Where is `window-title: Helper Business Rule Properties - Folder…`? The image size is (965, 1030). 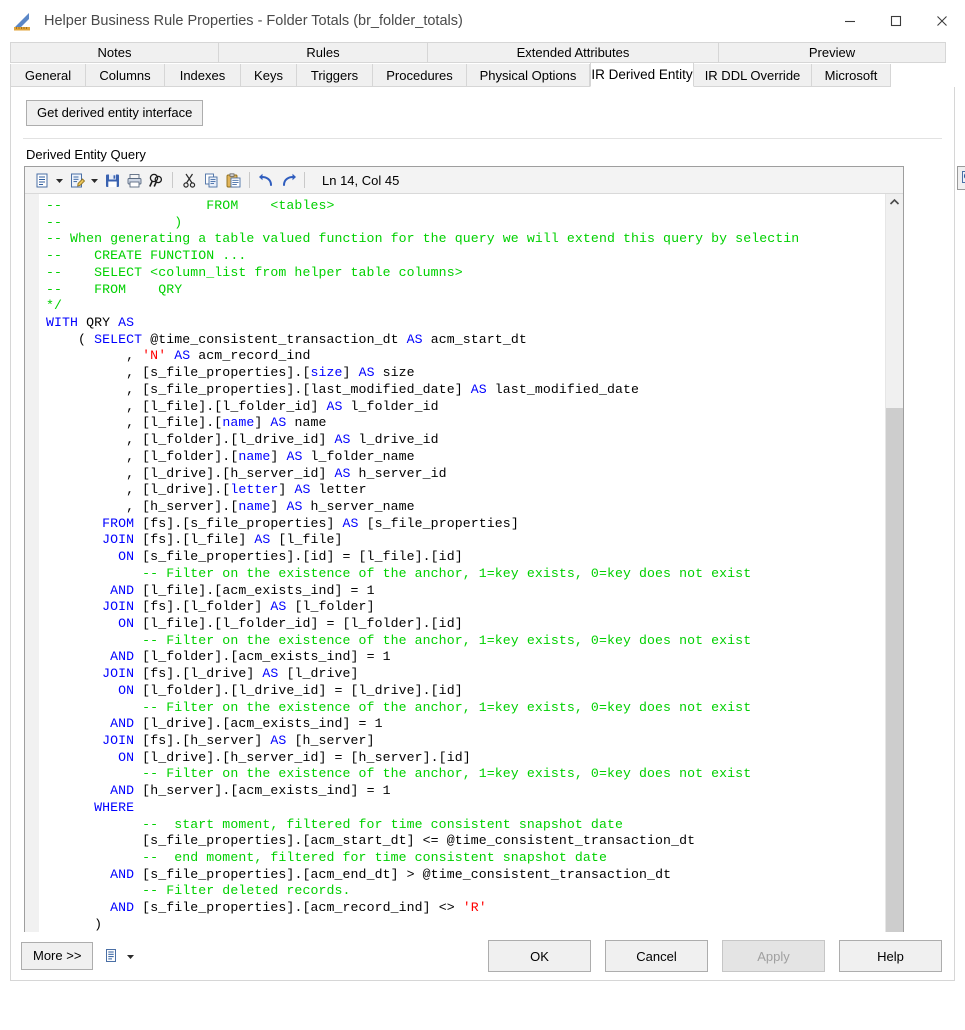
window-title: Helper Business Rule Properties - Folder… is located at coordinates (253, 20).